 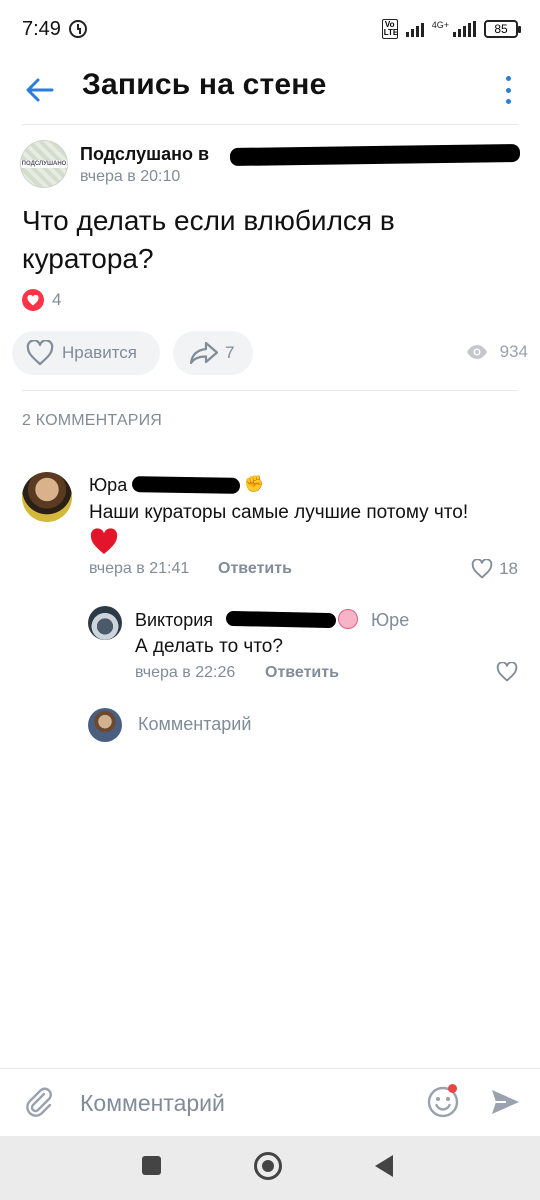 I want to click on like-button: Нравится, so click(x=86, y=353).